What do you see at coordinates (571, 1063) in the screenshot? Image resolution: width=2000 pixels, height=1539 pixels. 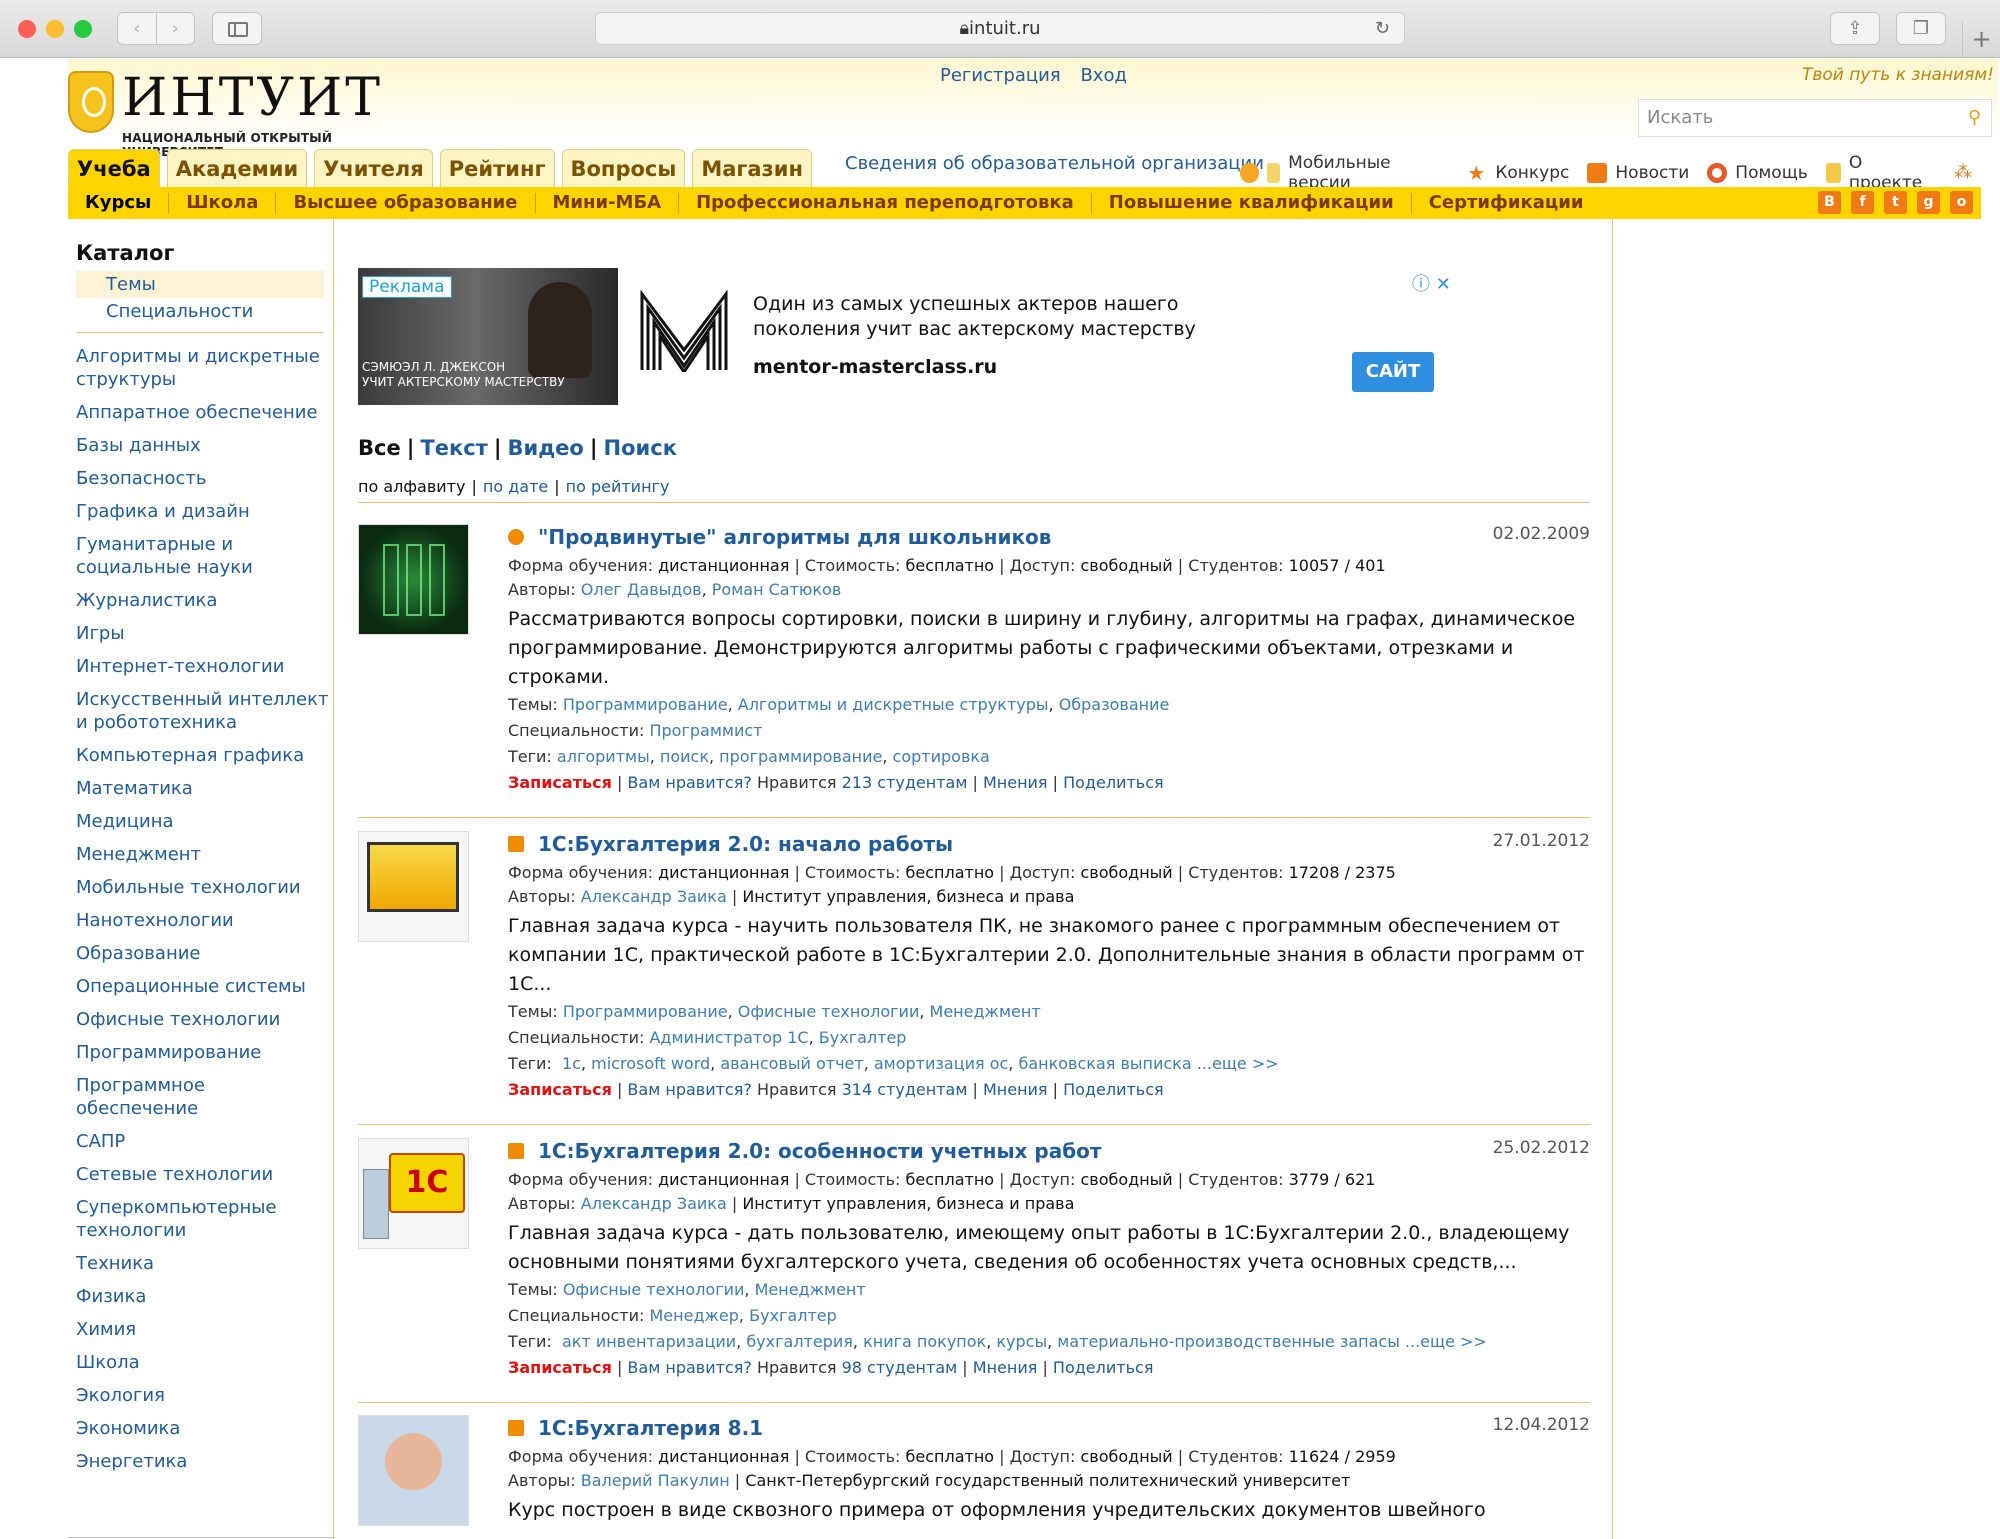 I see `tag-link: 1с` at bounding box center [571, 1063].